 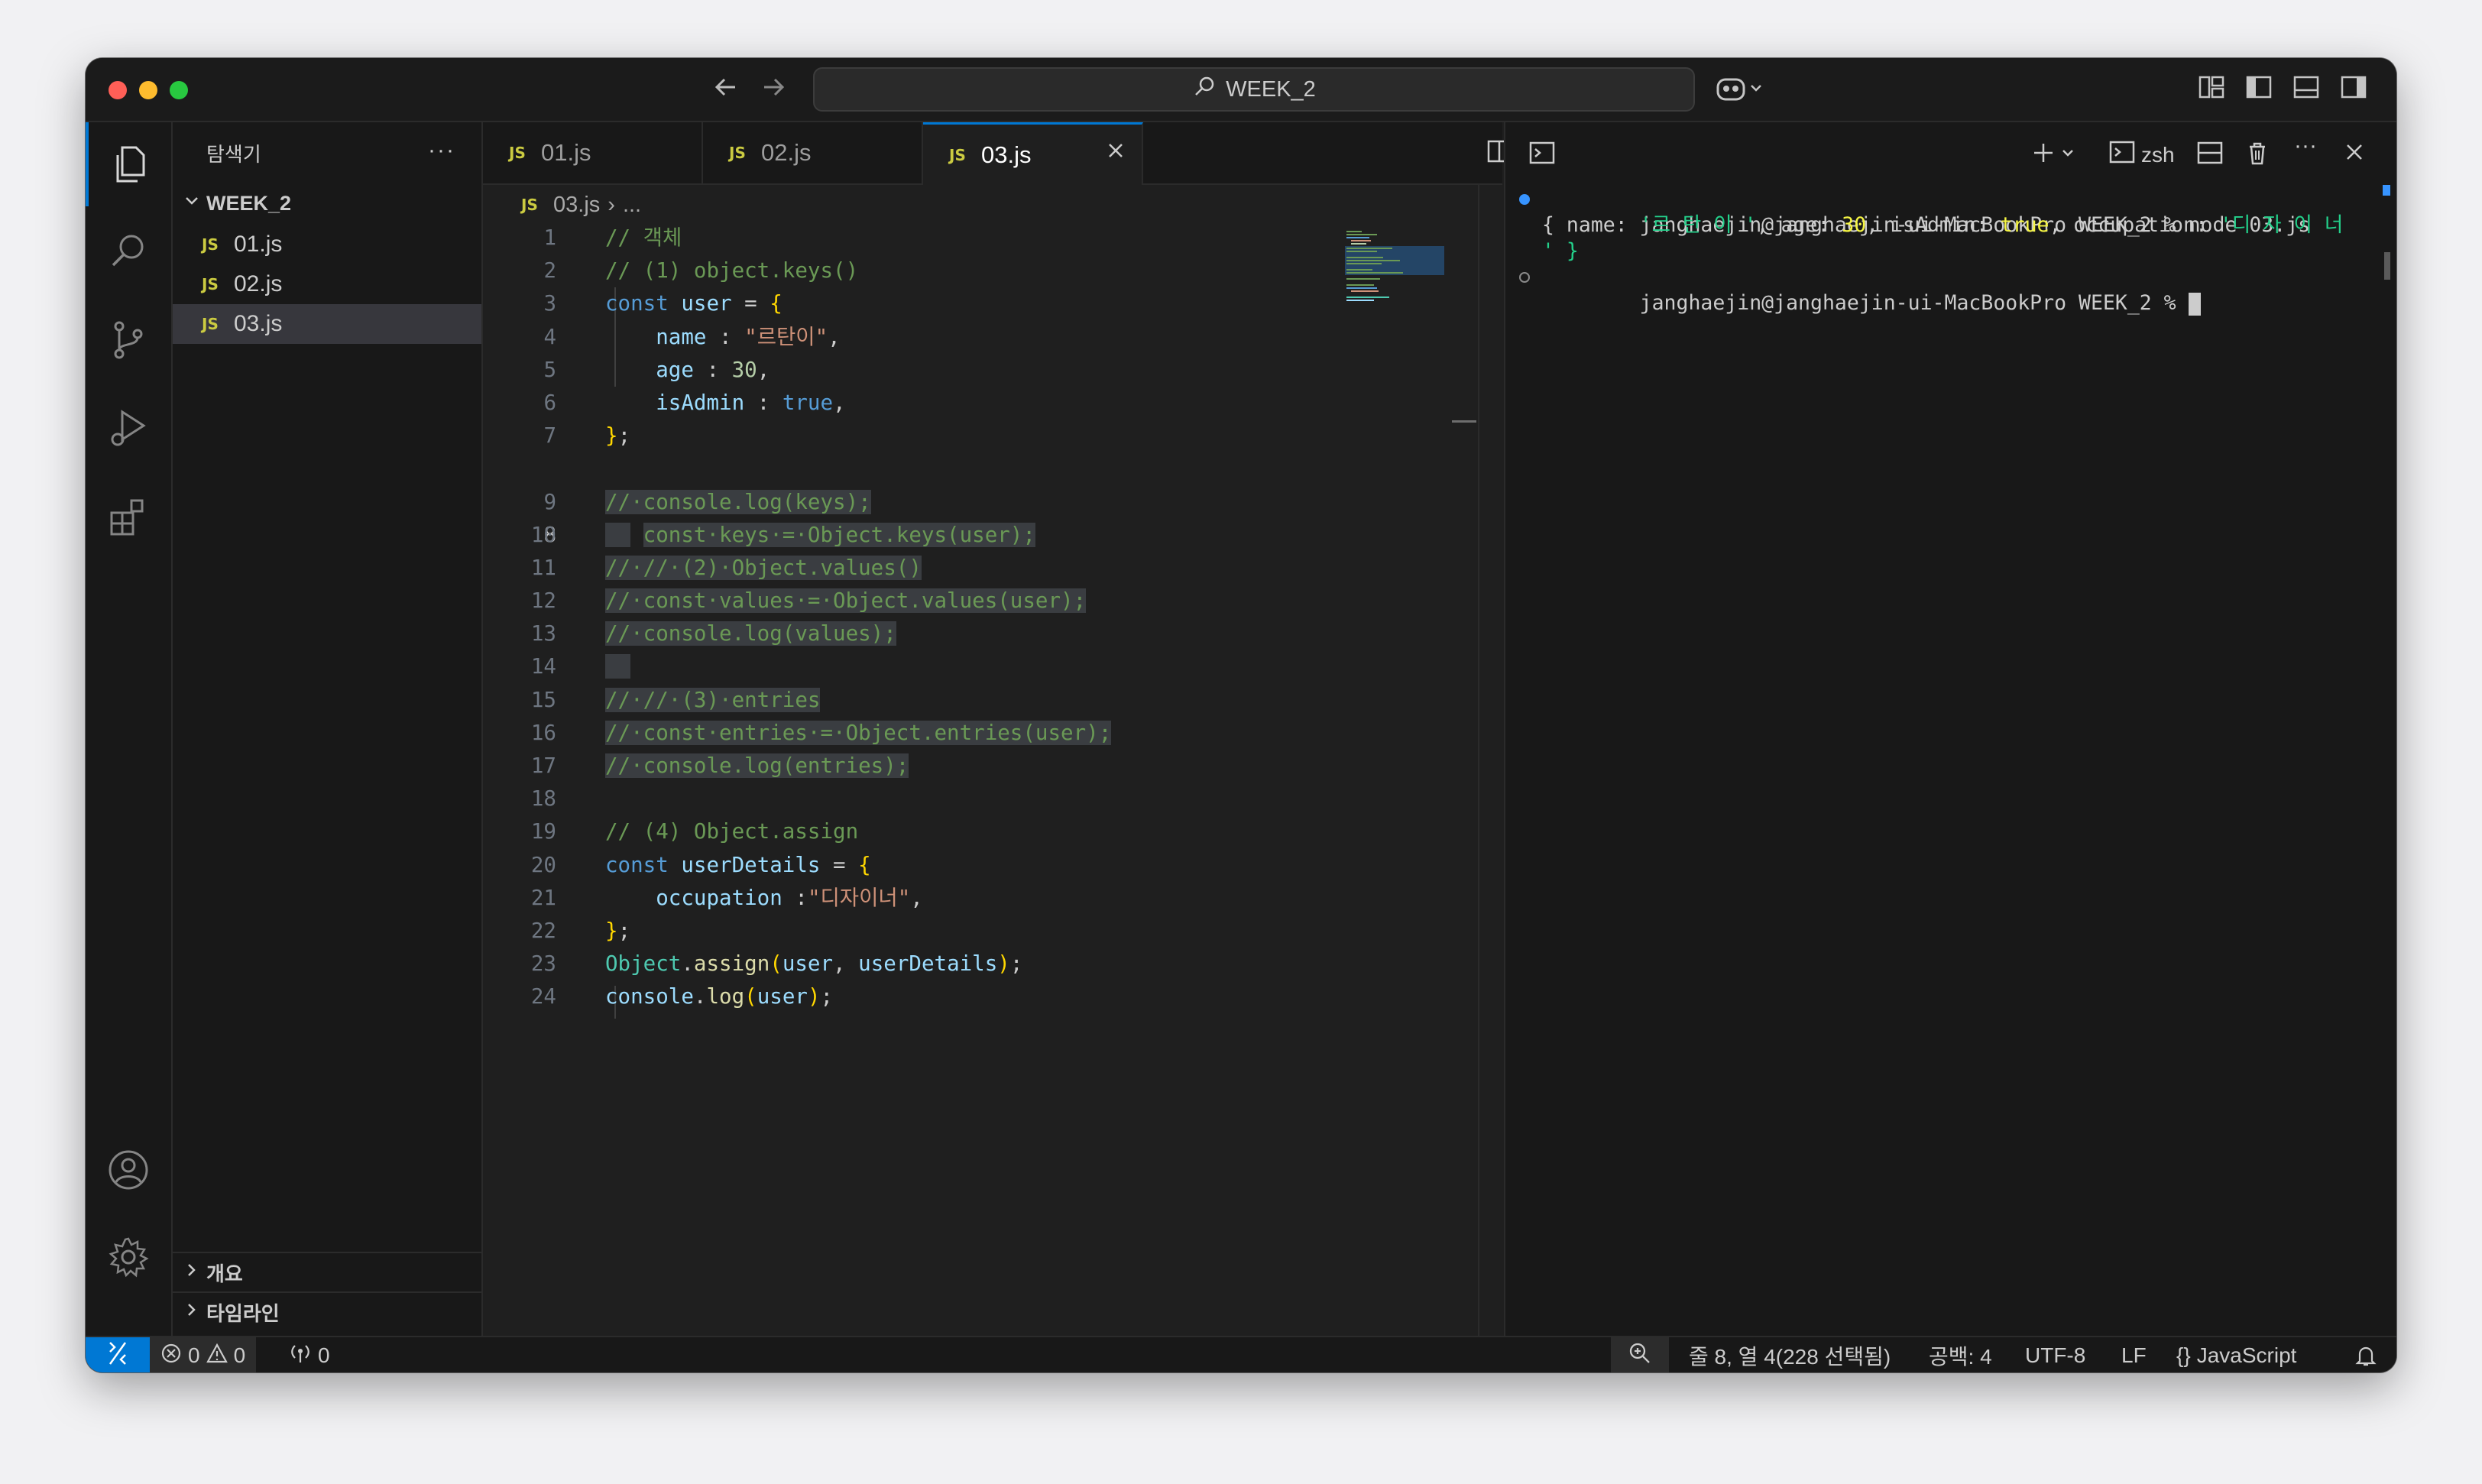 I want to click on file-item-01js: JS 01.js, so click(x=327, y=245).